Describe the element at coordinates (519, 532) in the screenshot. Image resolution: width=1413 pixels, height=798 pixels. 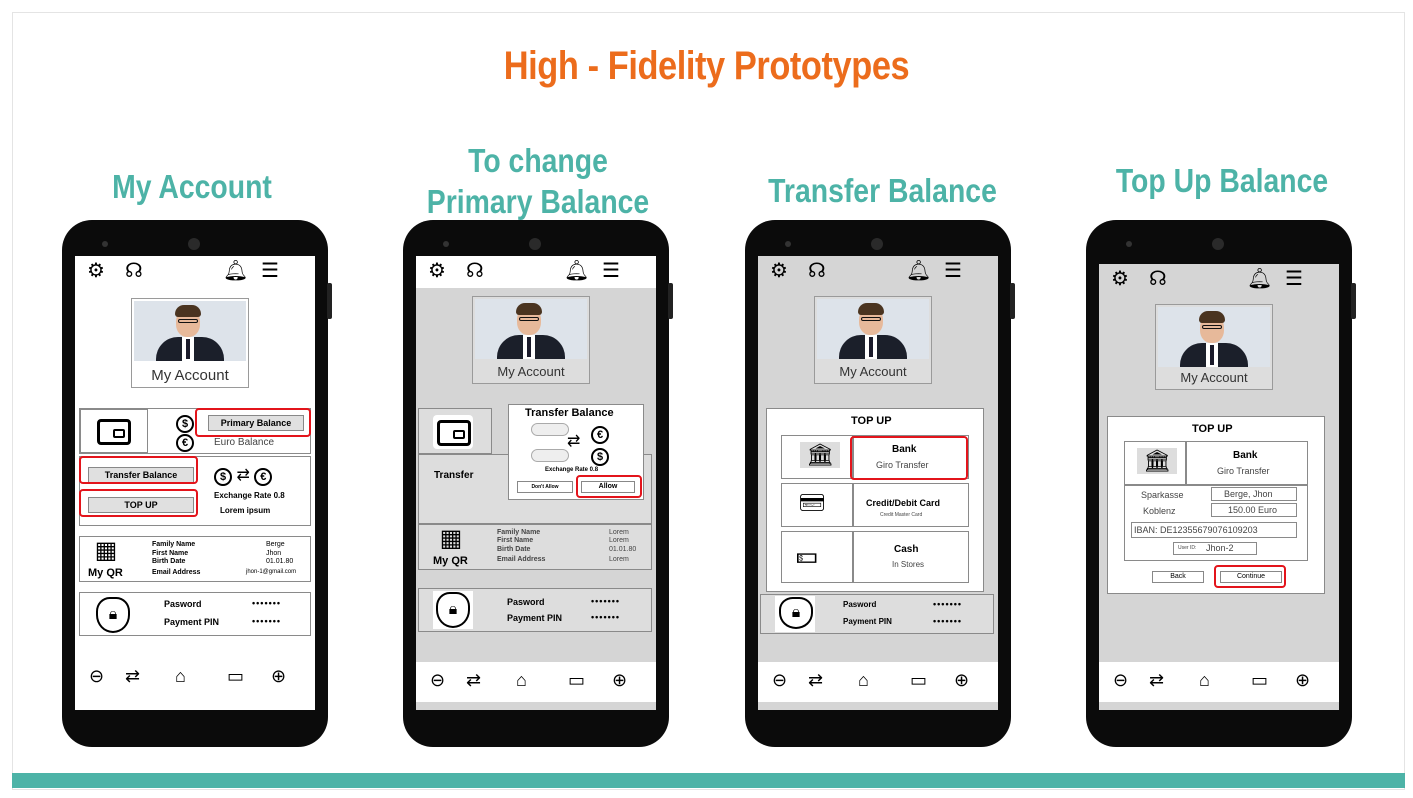
I see `family-name-label: Family Name` at that location.